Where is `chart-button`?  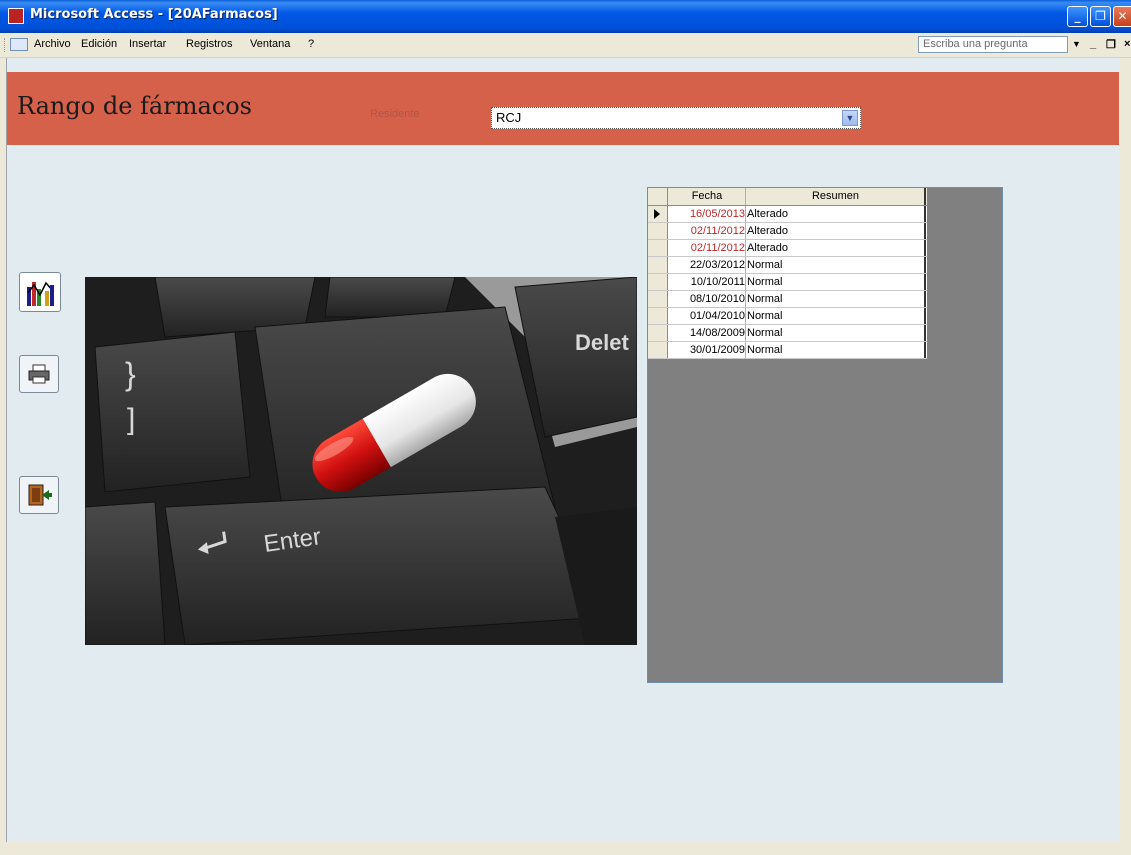 chart-button is located at coordinates (40, 292).